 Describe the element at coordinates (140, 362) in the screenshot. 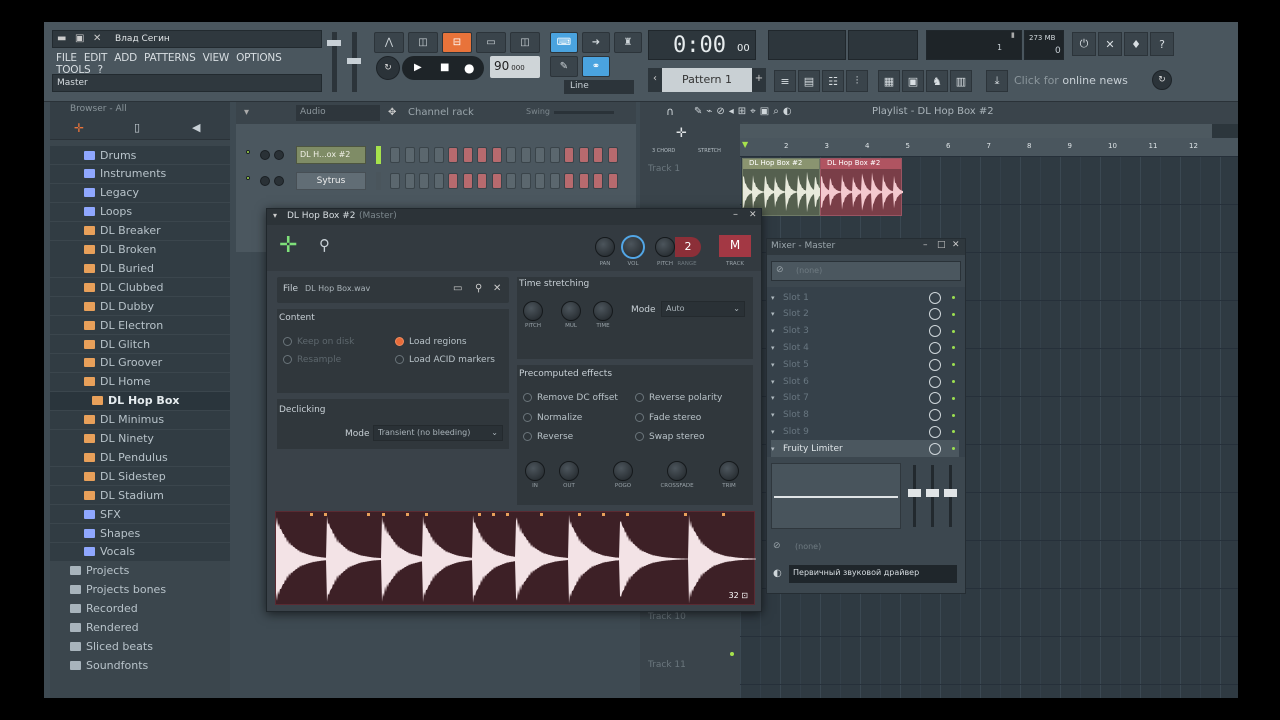

I see `browser-item: DL Groover` at that location.